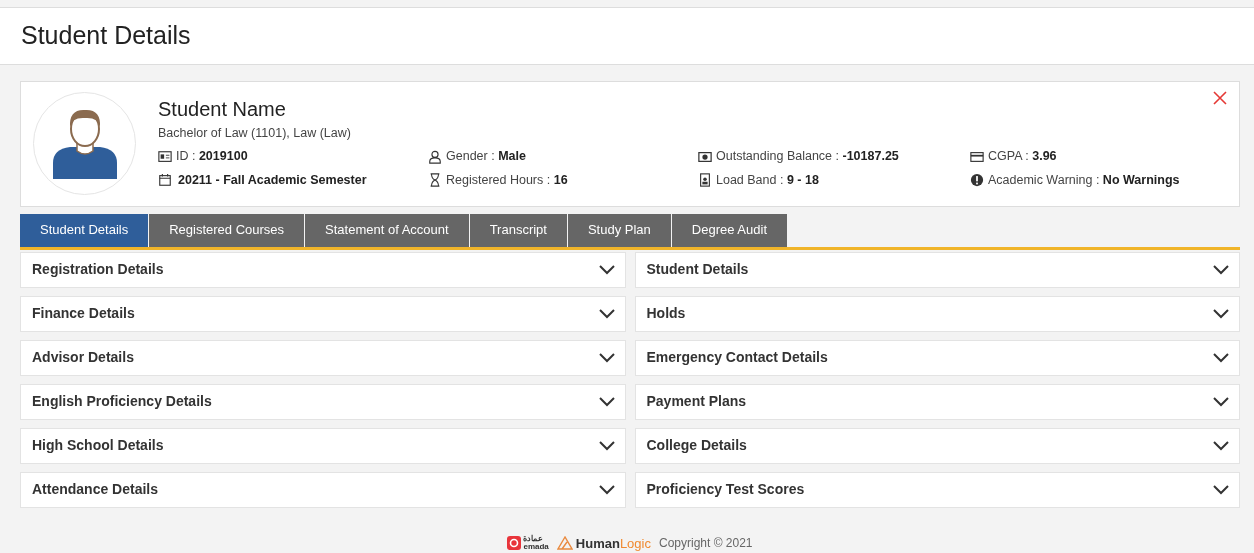 The width and height of the screenshot is (1254, 553). I want to click on accordion-header: High School Details, so click(323, 445).